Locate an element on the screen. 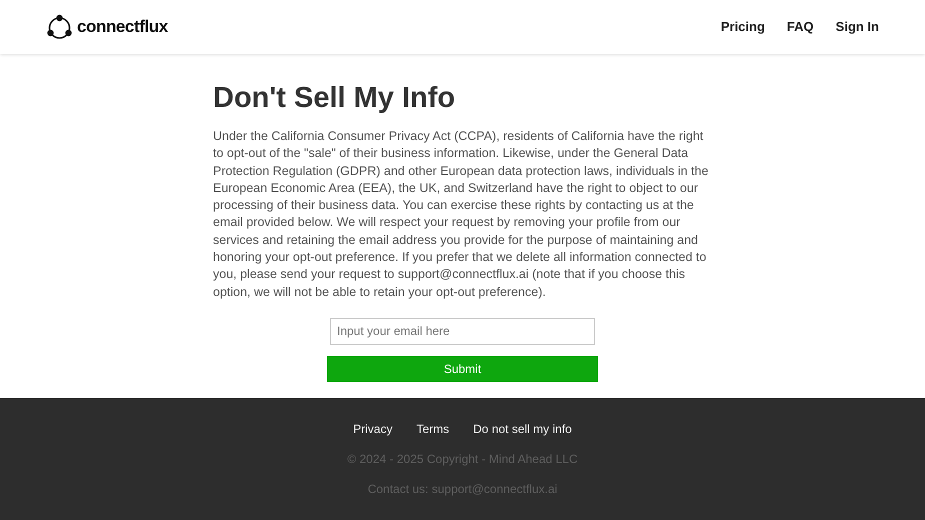  footer-link: Terms is located at coordinates (433, 429).